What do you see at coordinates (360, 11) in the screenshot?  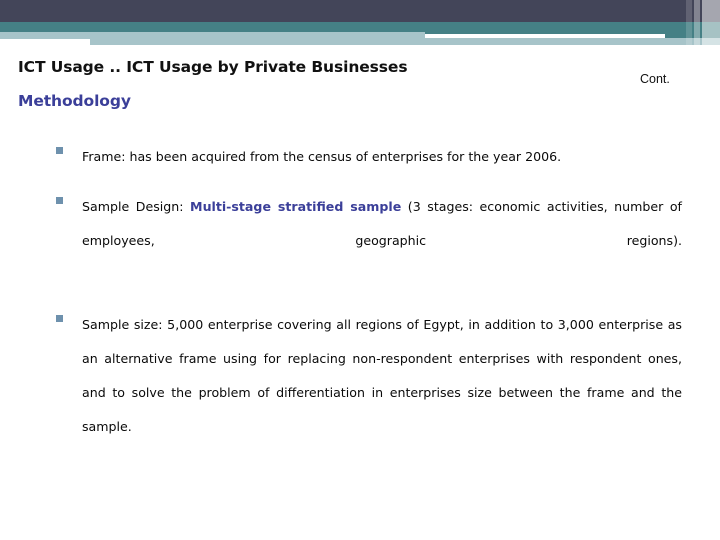 I see `banner-band-dark-slate` at bounding box center [360, 11].